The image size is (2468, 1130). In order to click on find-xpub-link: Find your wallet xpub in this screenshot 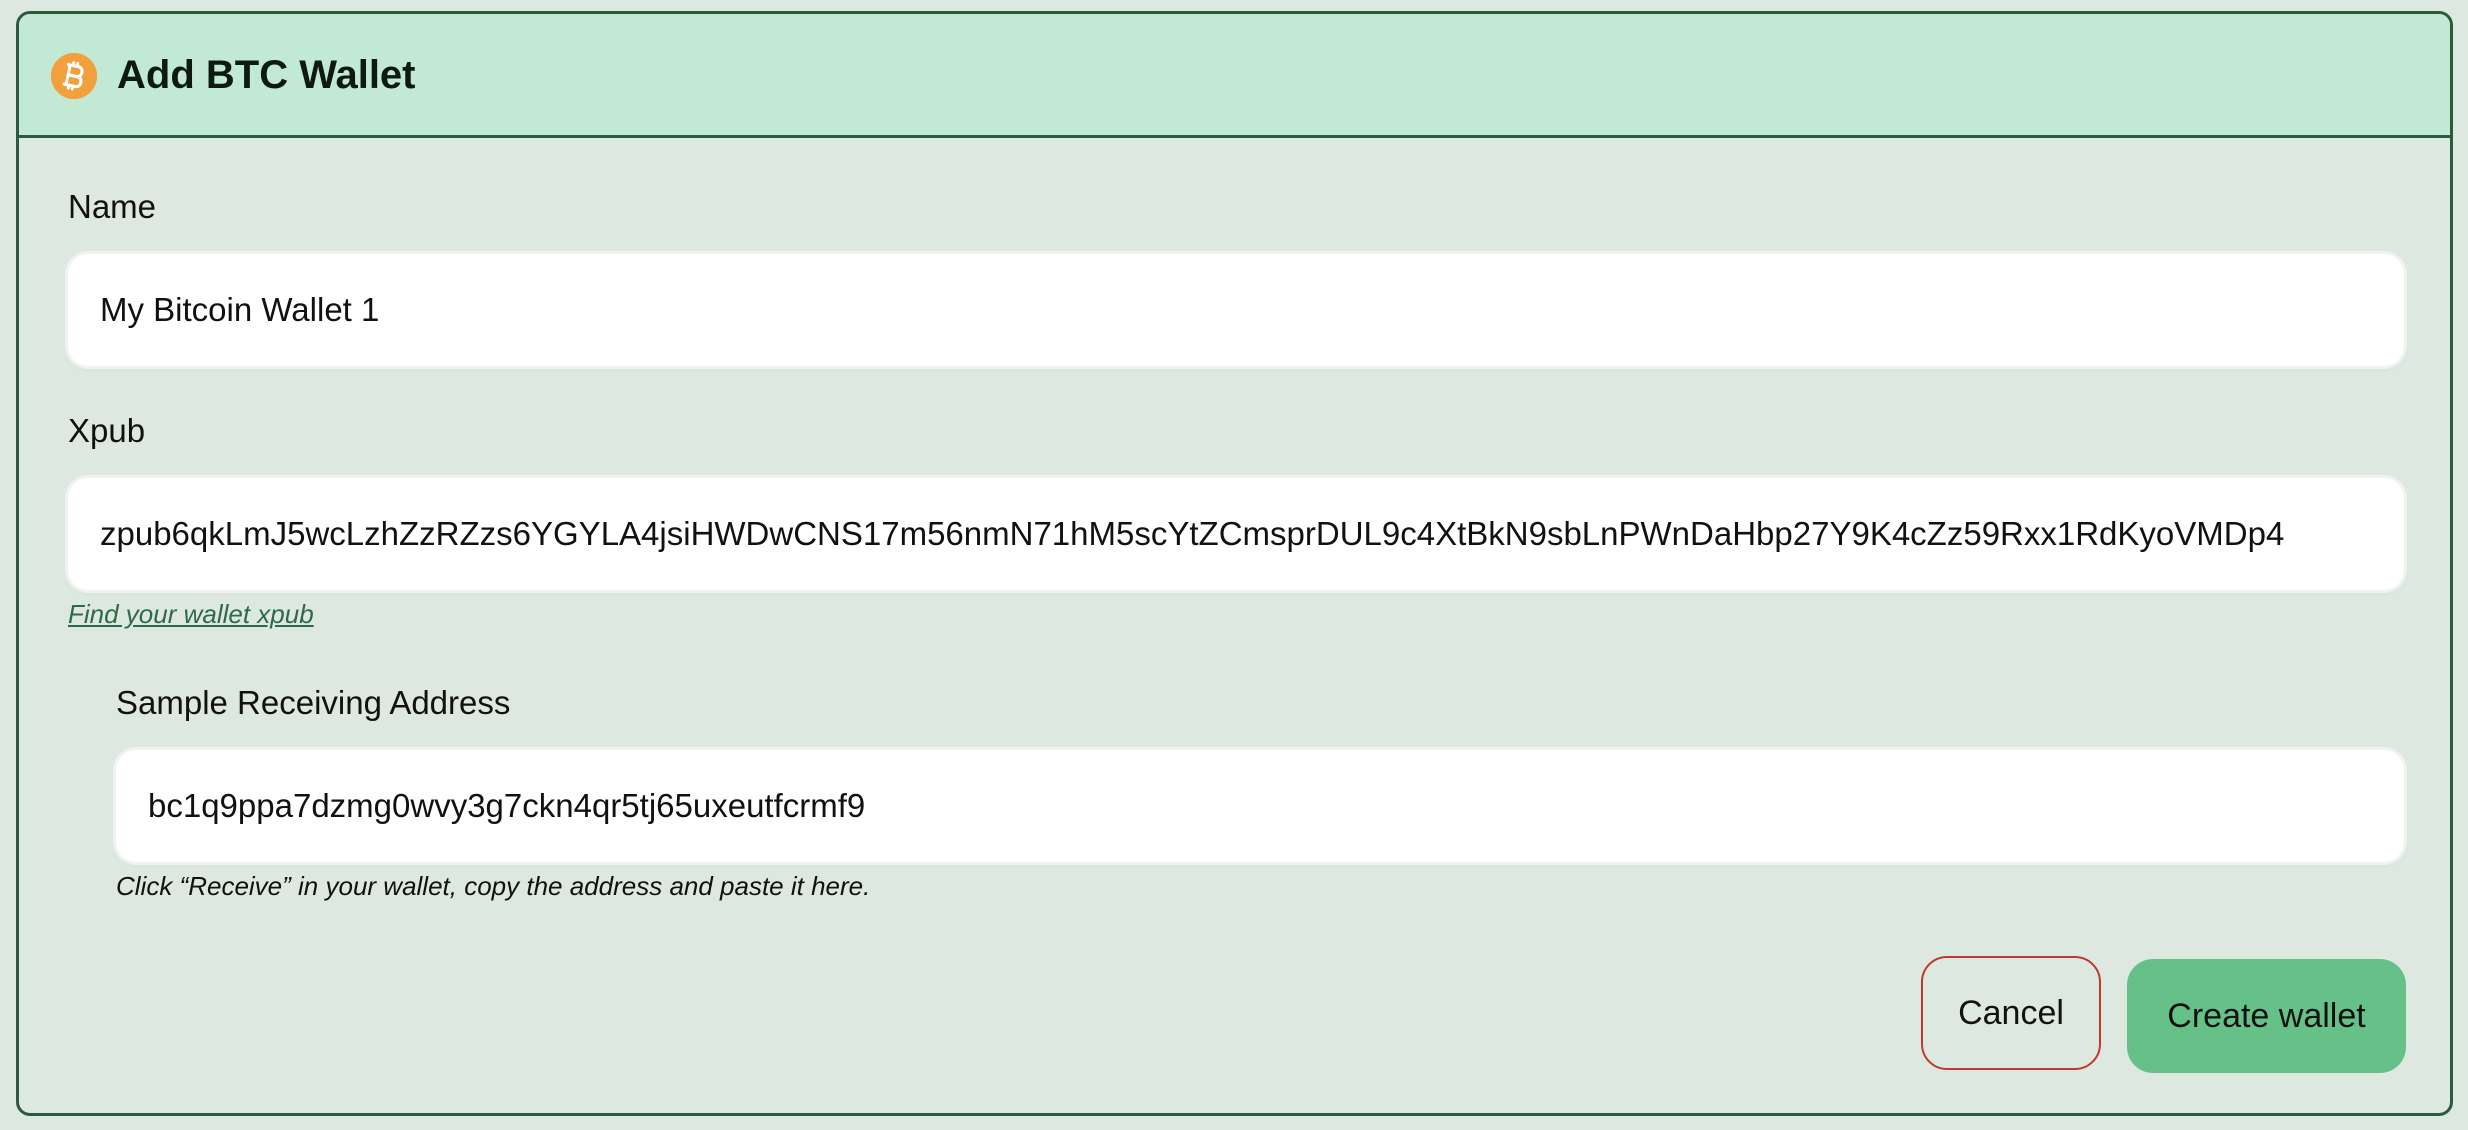, I will do `click(191, 614)`.